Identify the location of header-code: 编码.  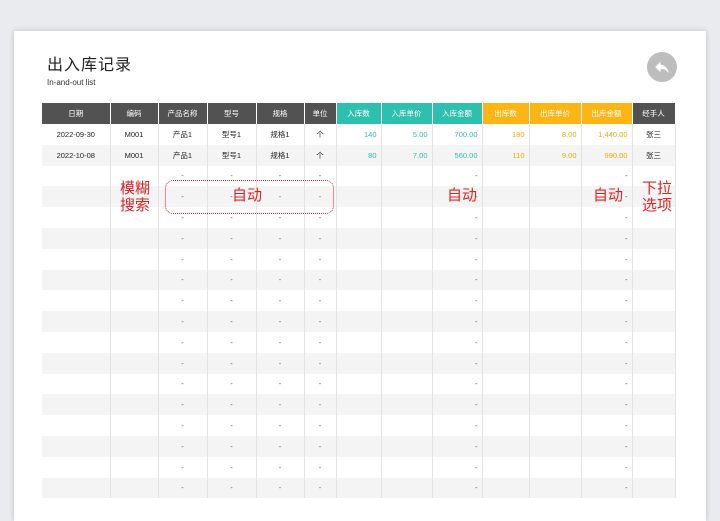
(134, 113).